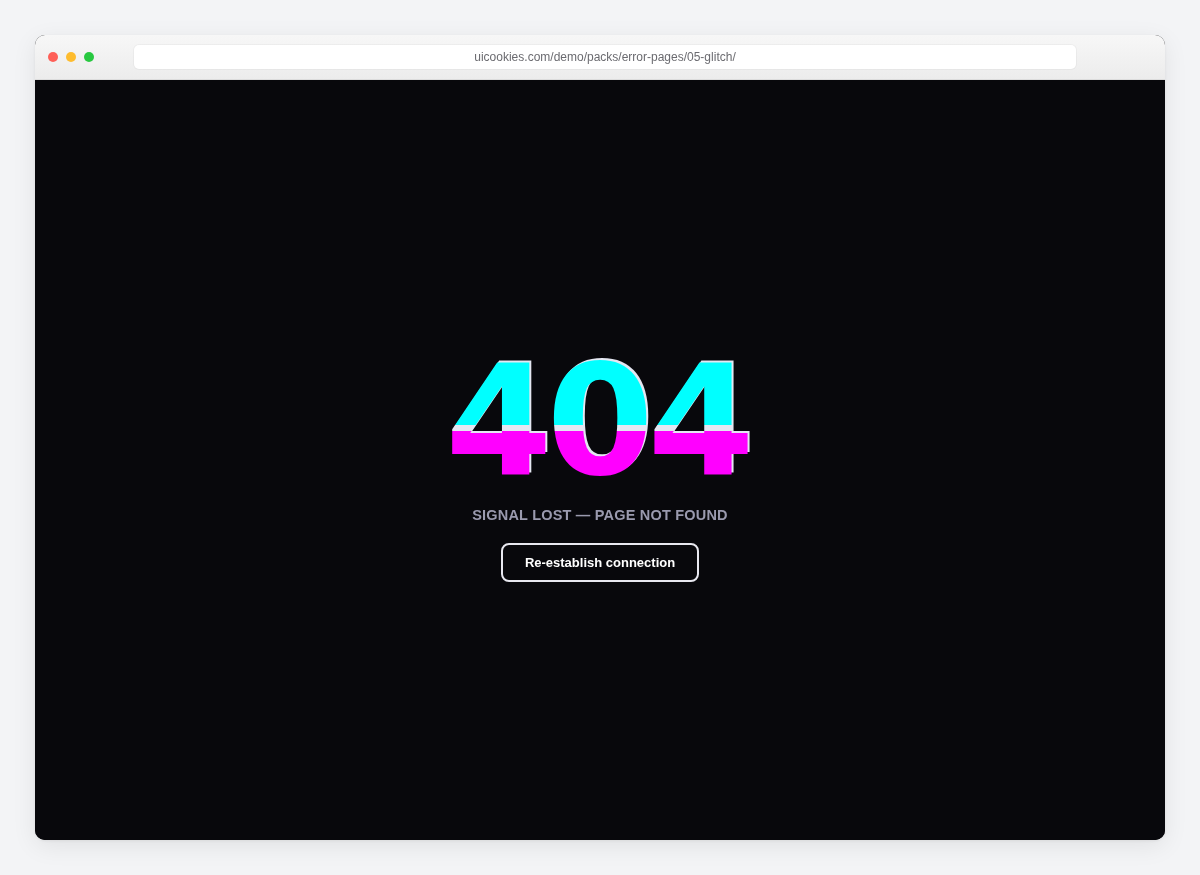  Describe the element at coordinates (600, 515) in the screenshot. I see `error-message: SIGNAL LOST — PAGE NOT FOUND` at that location.